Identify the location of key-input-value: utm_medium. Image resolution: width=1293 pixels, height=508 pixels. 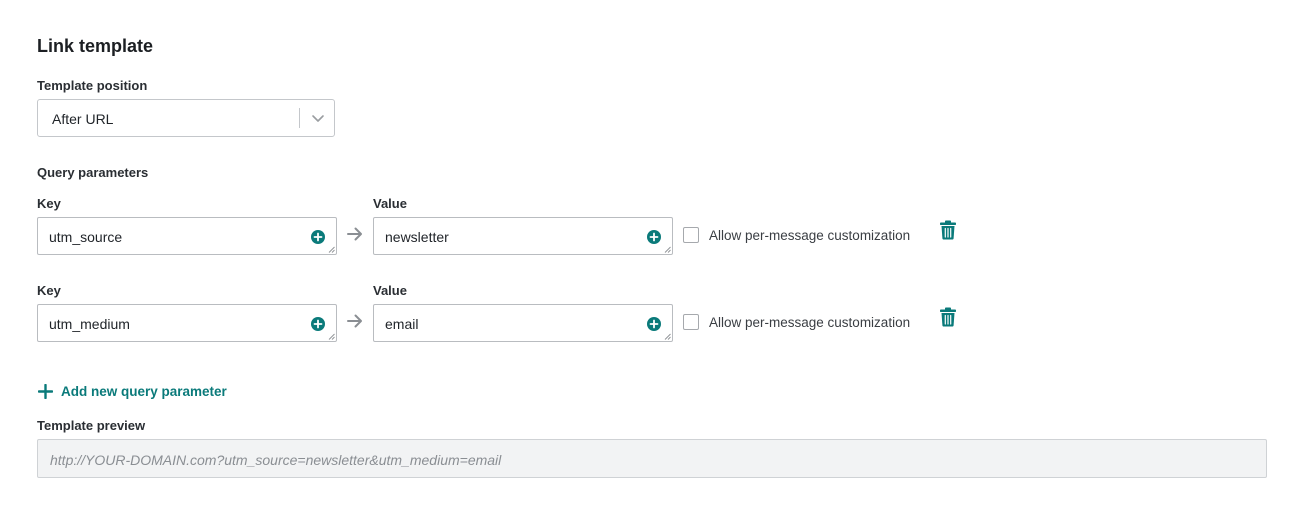
(89, 324).